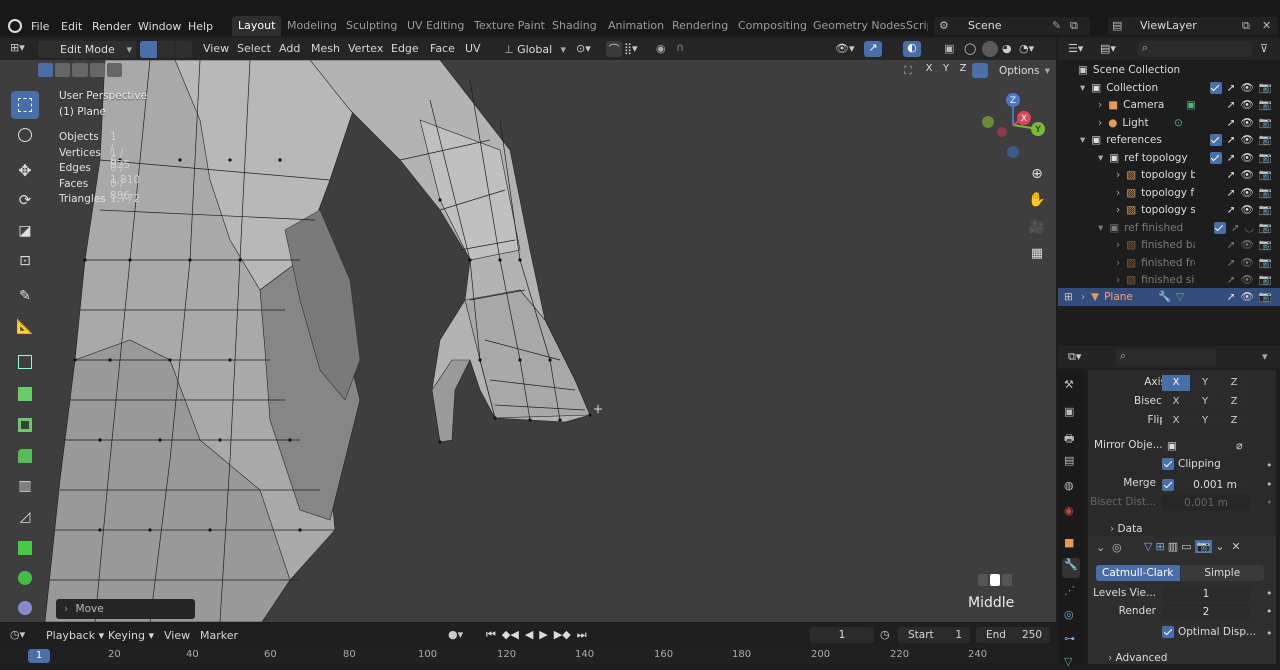 The width and height of the screenshot is (1280, 670). What do you see at coordinates (1069, 590) in the screenshot?
I see `particles-tab-icon: ⋰` at bounding box center [1069, 590].